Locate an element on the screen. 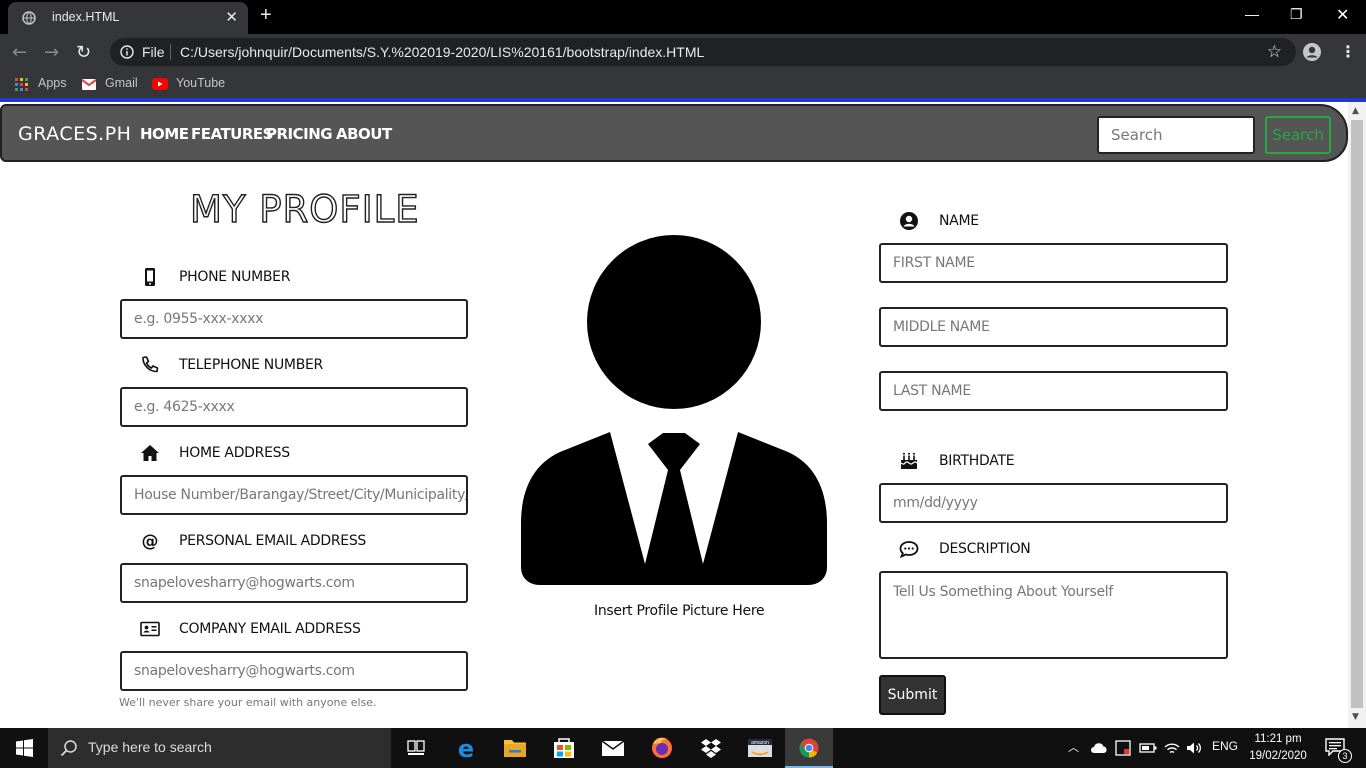 Image resolution: width=1366 pixels, height=768 pixels. volume-icon is located at coordinates (1194, 748).